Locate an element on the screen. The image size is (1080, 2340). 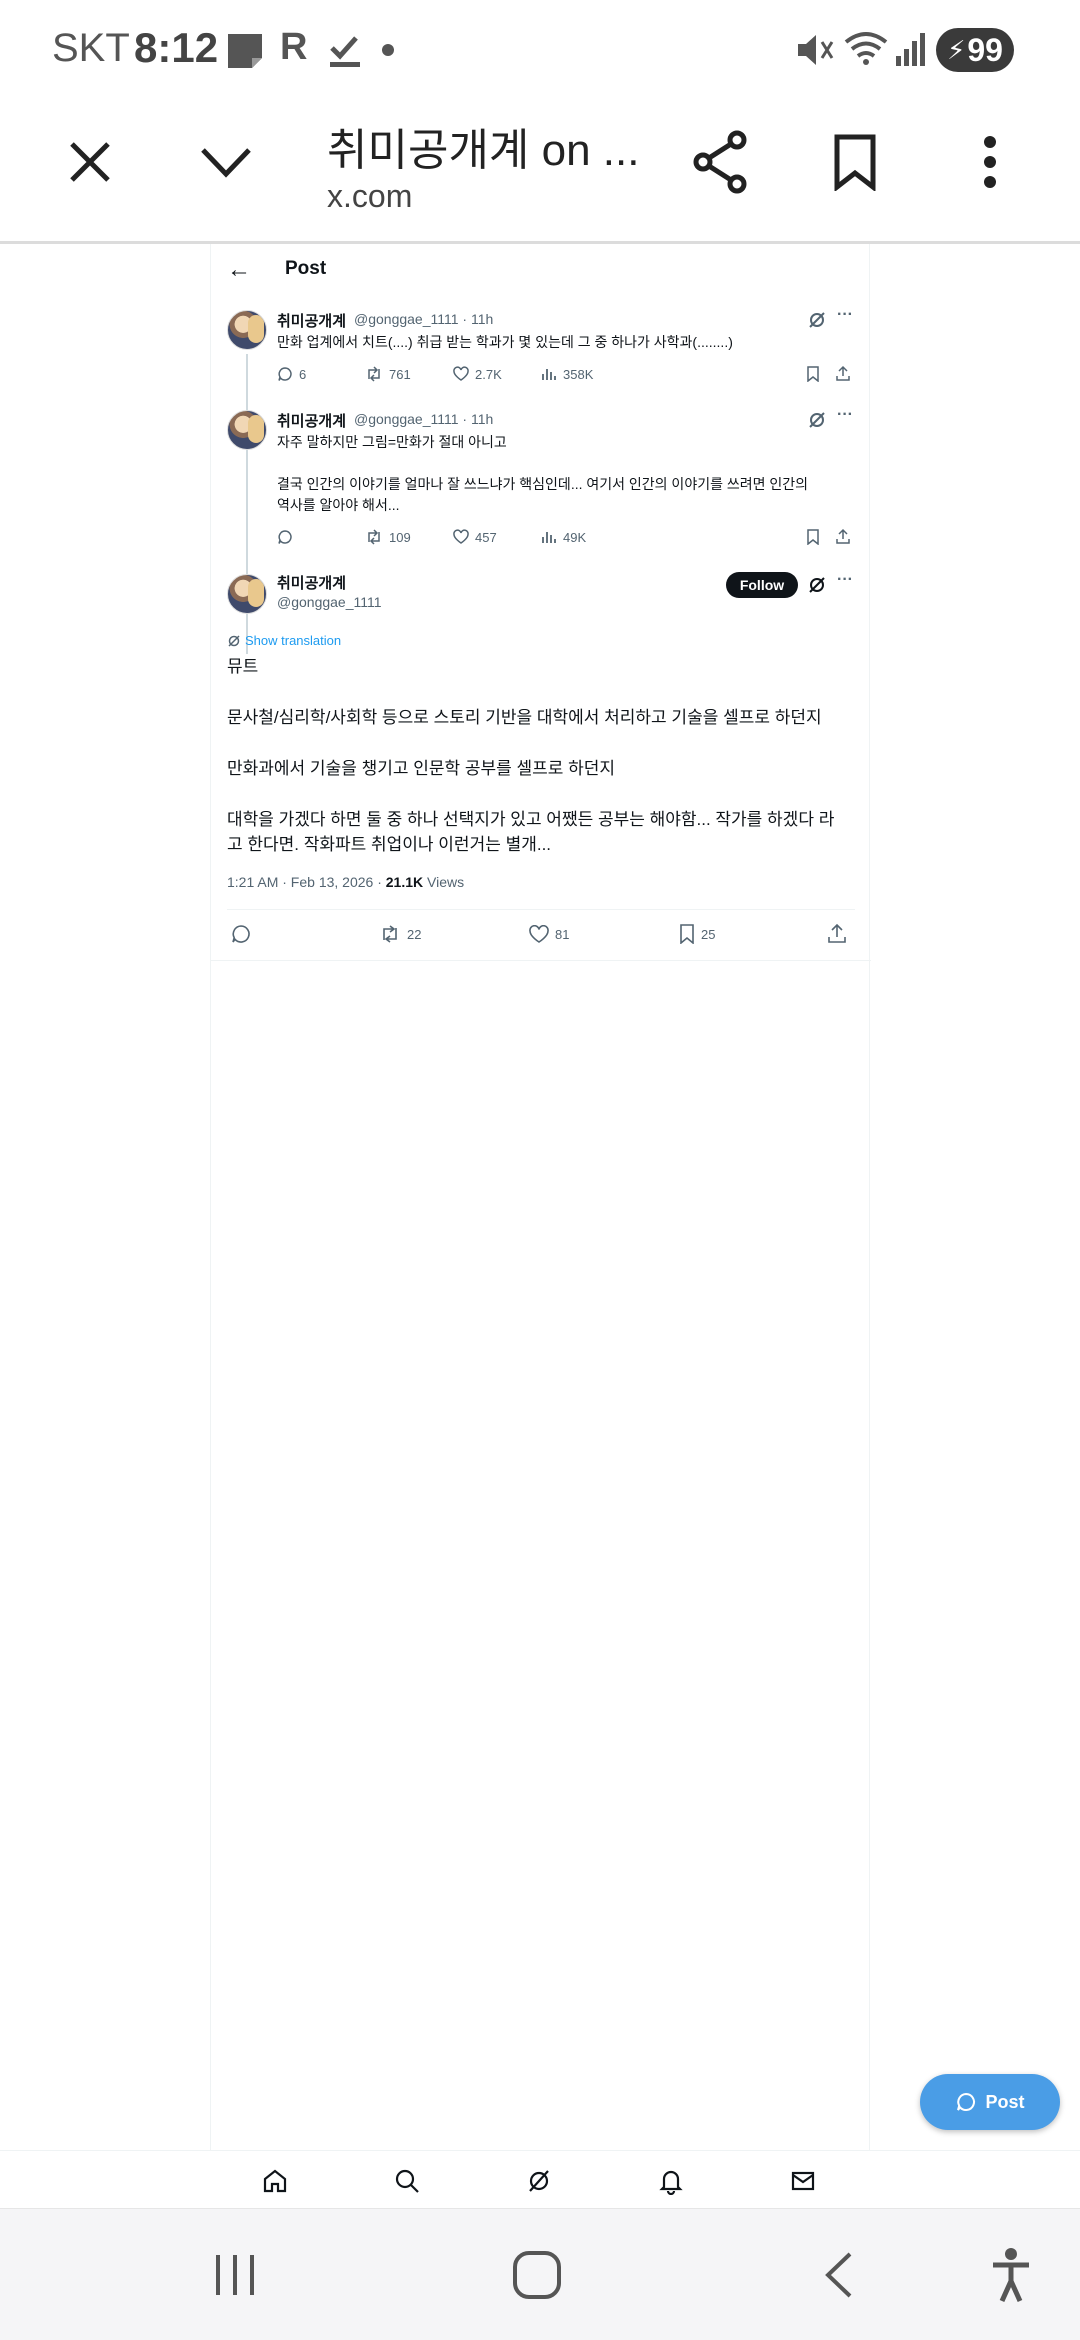
tweet-paragraph: 뮤트 is located at coordinates (243, 666).